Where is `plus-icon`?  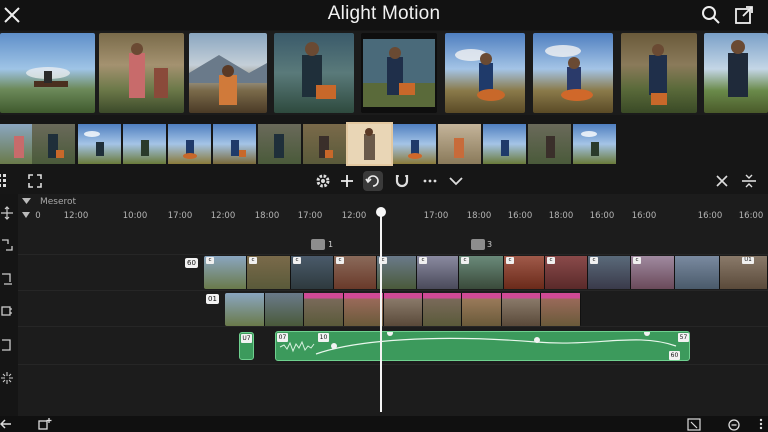
plus-icon is located at coordinates (347, 181).